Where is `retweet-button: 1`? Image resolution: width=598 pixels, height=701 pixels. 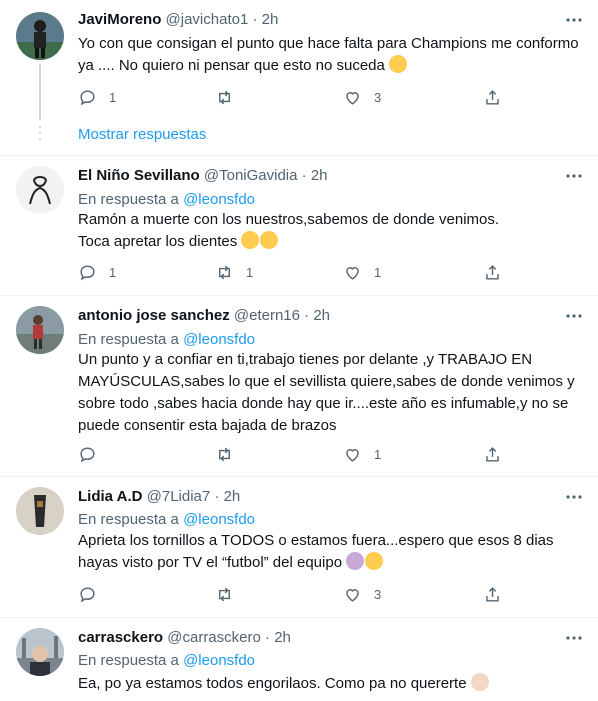
retweet-button: 1 is located at coordinates (234, 272).